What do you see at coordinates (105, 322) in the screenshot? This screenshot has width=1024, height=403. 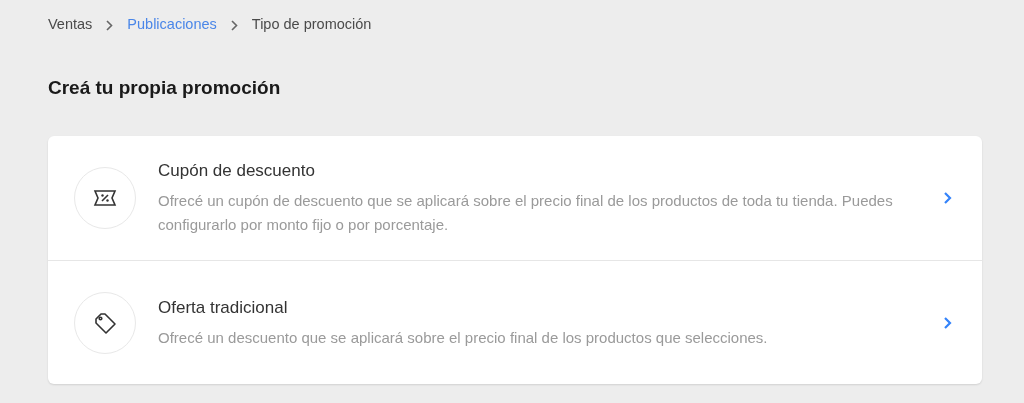 I see `tag-icon` at bounding box center [105, 322].